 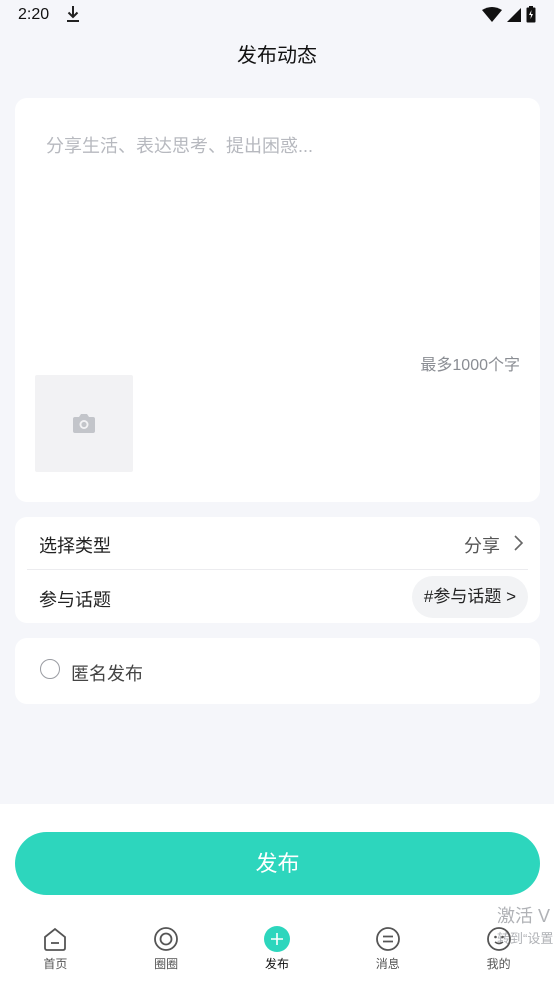 I want to click on topic-chip: #参与话题 >, so click(x=469, y=597).